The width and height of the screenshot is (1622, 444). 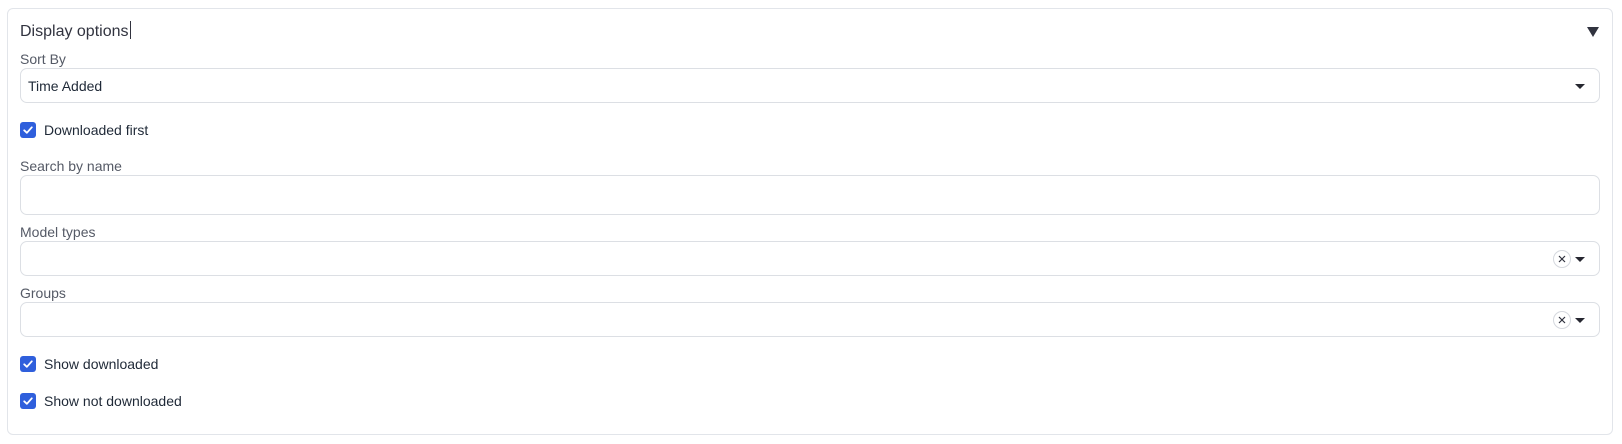 I want to click on display-options-header: Display options, so click(x=810, y=34).